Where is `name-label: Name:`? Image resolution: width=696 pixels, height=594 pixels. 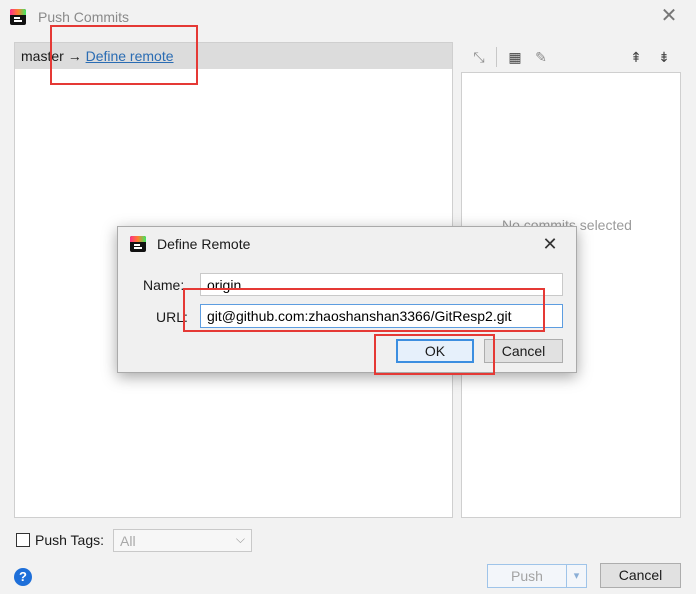
name-label: Name: is located at coordinates (164, 285).